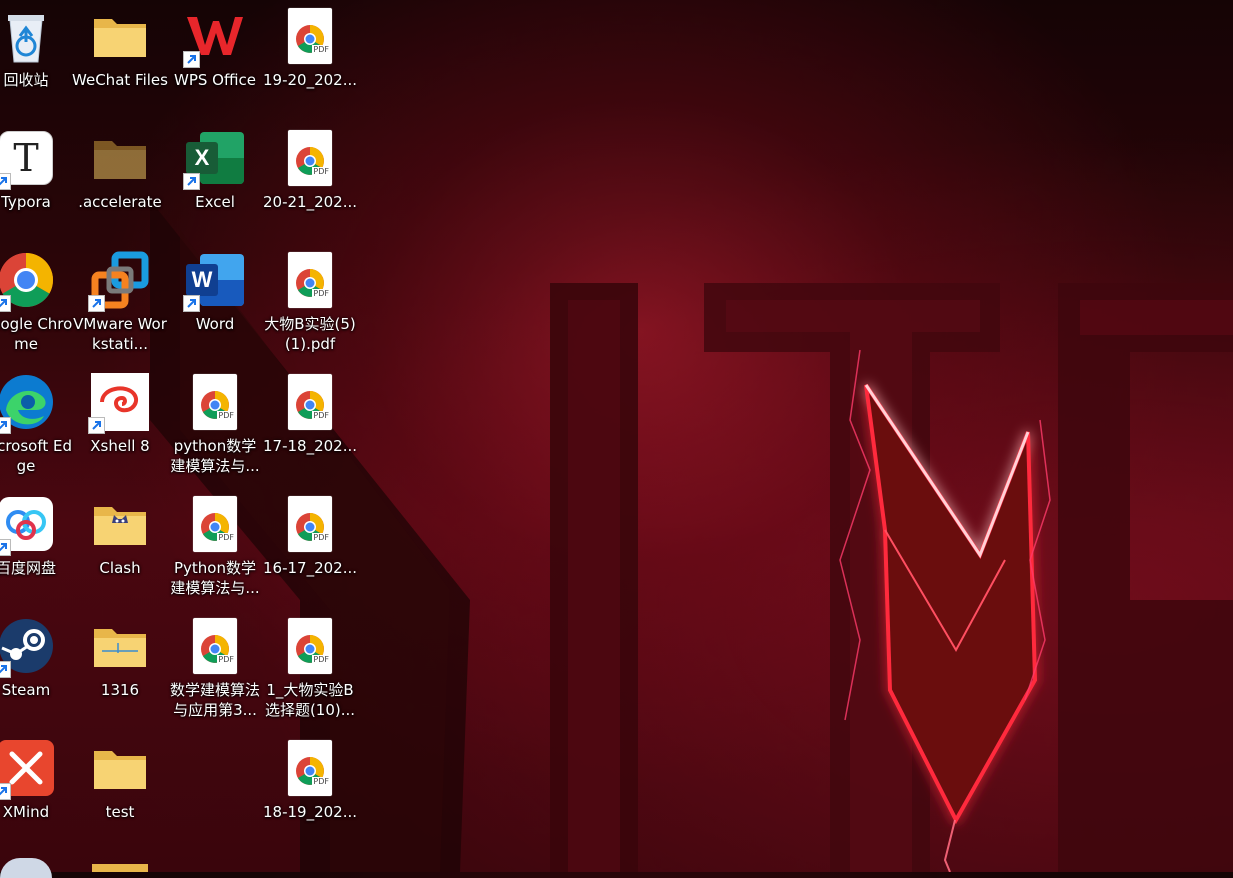 The image size is (1233, 878). I want to click on wps-office-shortcut: WPS Office, so click(215, 59).